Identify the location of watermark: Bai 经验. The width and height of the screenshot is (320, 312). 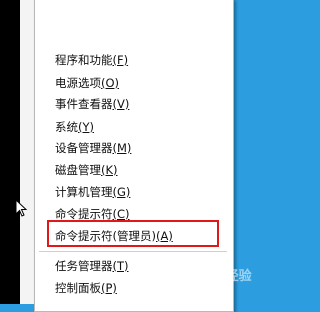
(222, 273).